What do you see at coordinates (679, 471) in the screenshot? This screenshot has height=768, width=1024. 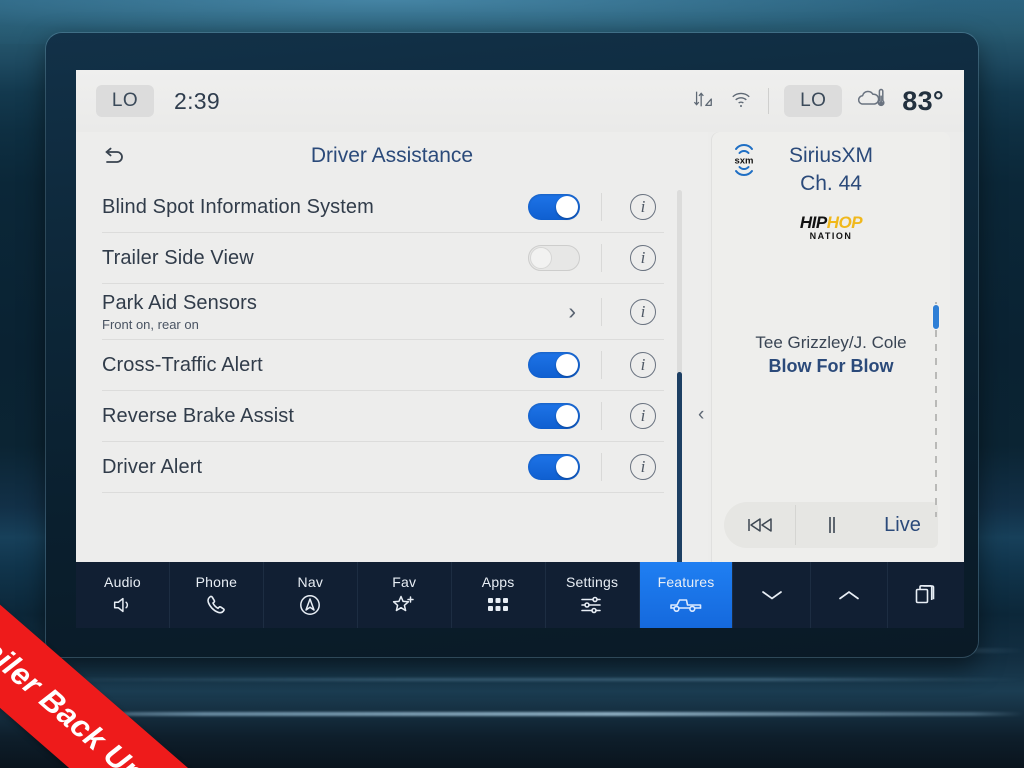 I see `scrollbar-thumb` at bounding box center [679, 471].